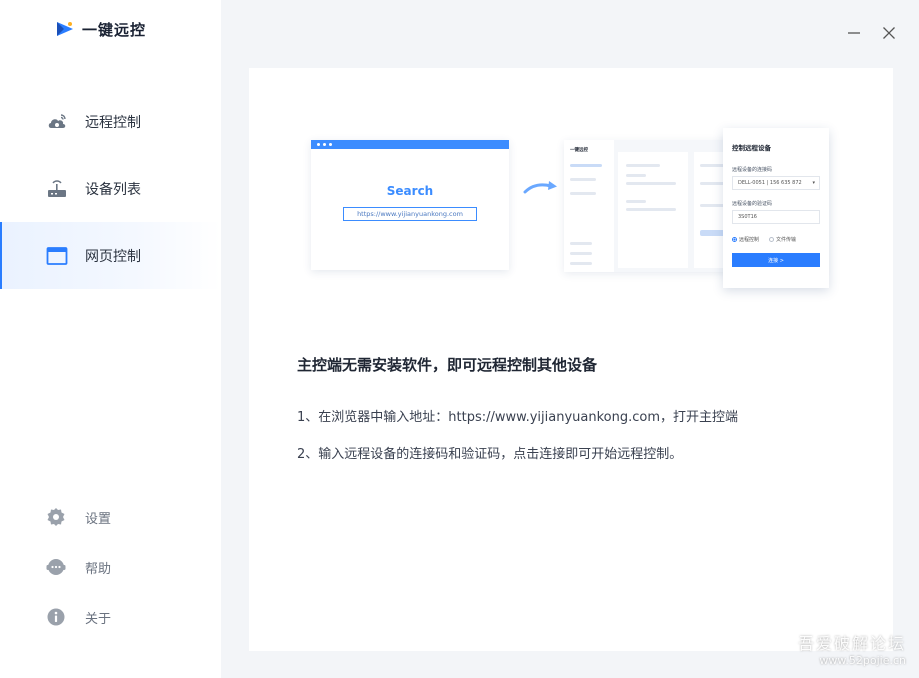  I want to click on panel-connect-button: 连接 >, so click(776, 260).